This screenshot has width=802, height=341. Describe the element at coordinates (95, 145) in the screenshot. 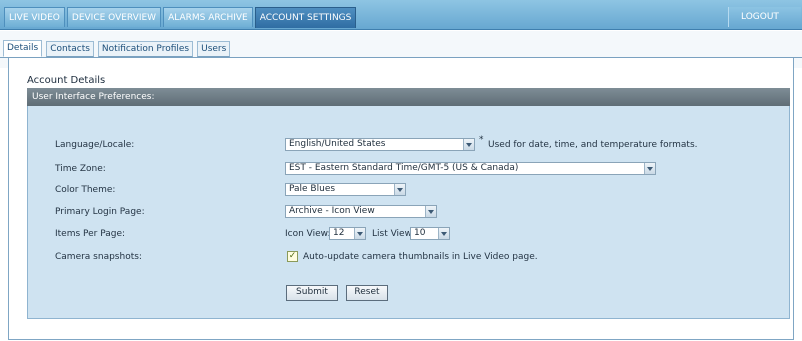

I see `language-label: Language/Locale:` at that location.